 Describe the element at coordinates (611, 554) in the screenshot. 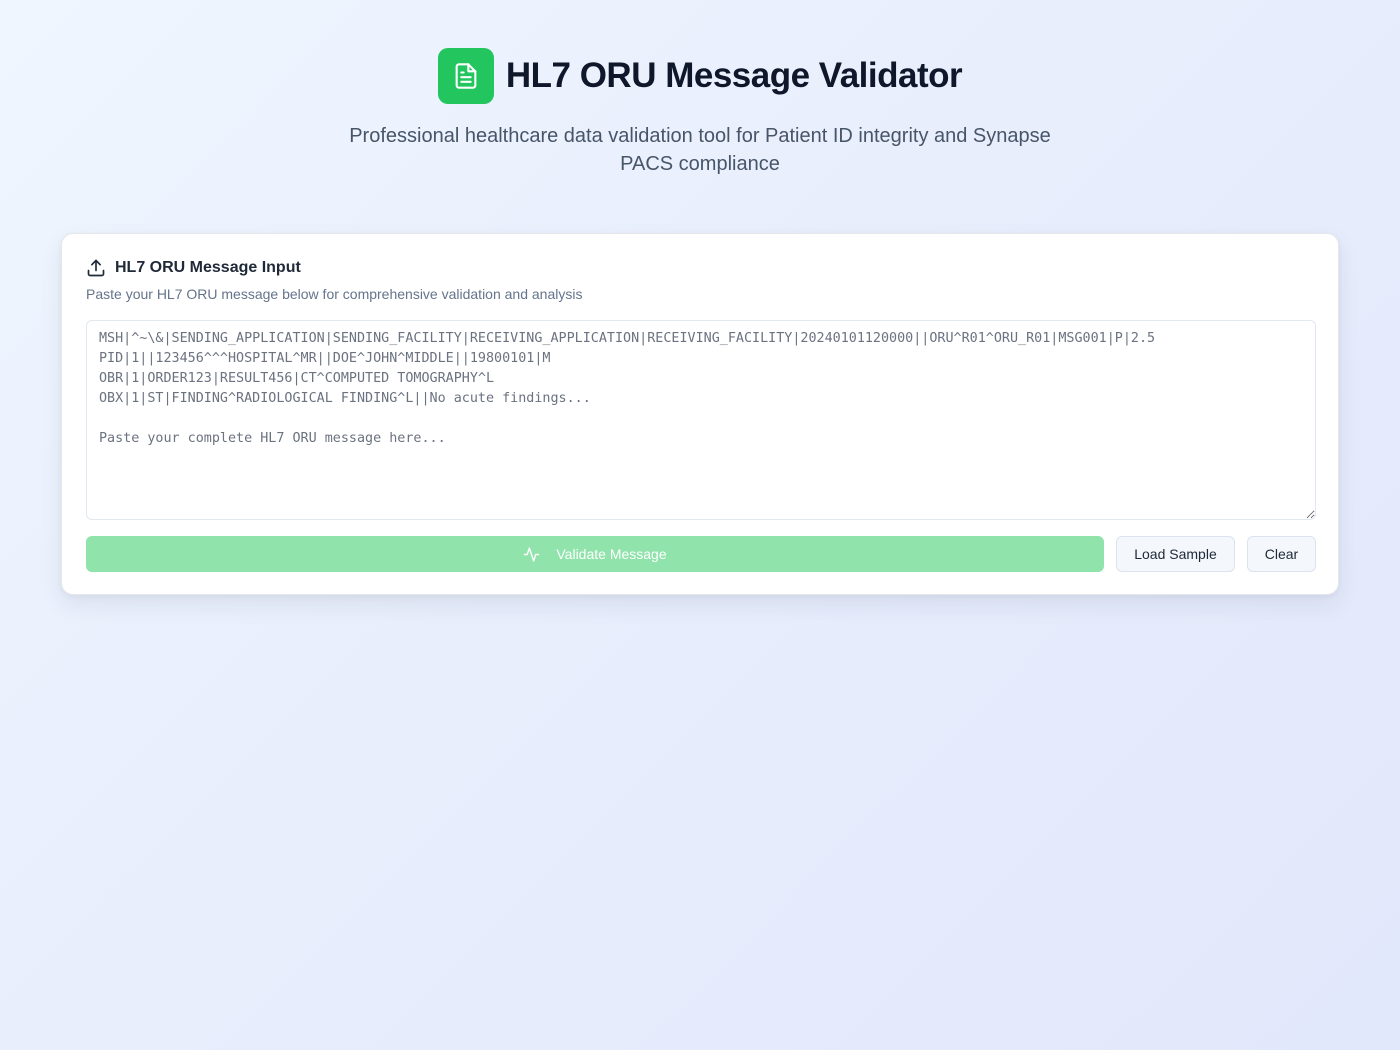

I see `validate-button-label: Validate Message` at that location.